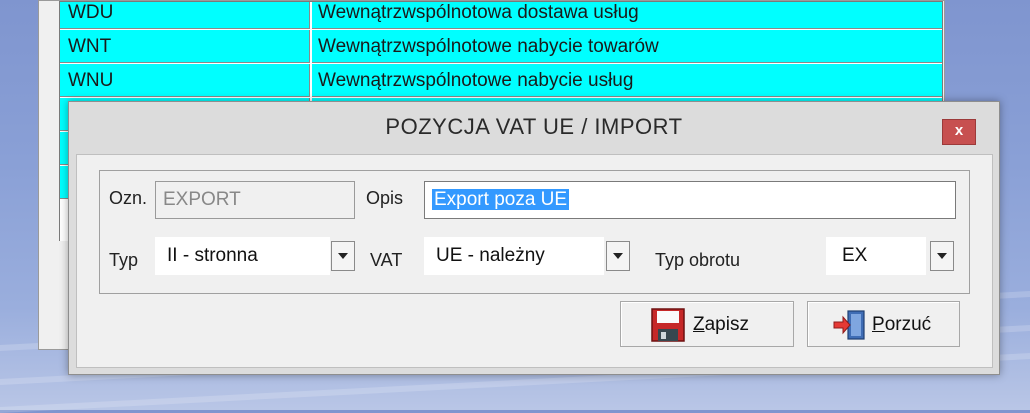  What do you see at coordinates (255, 200) in the screenshot?
I see `ozn-field: EXPORT` at bounding box center [255, 200].